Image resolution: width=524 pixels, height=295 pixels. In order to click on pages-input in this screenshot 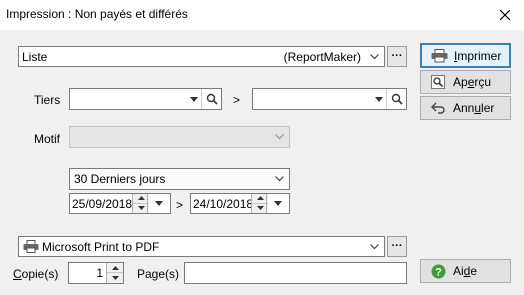, I will do `click(295, 273)`.